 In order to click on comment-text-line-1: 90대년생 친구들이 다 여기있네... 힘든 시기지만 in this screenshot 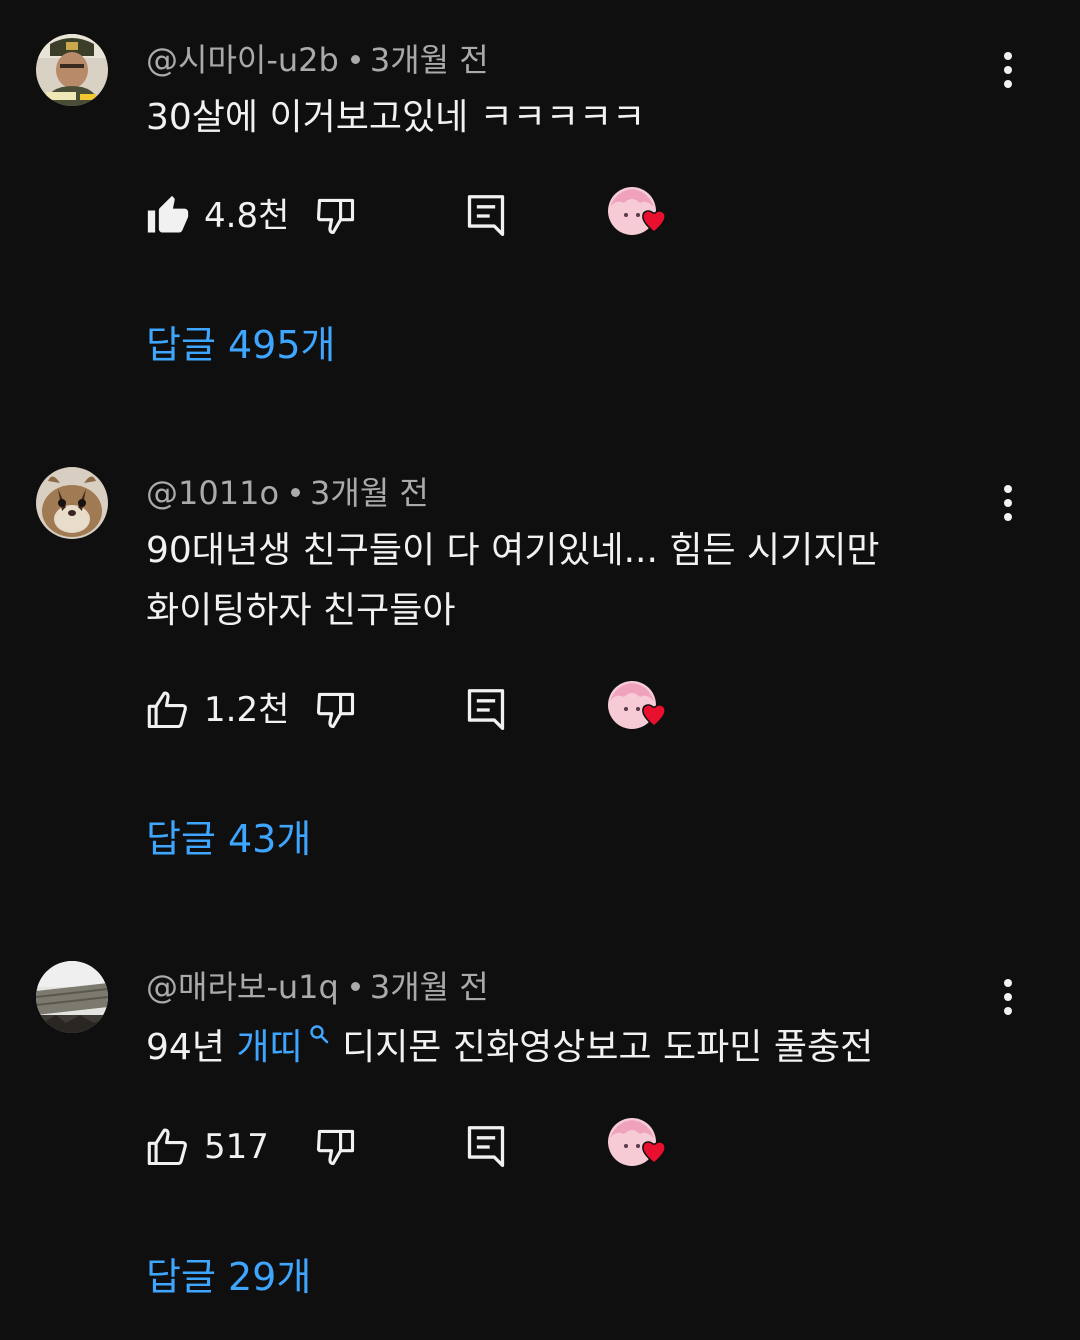, I will do `click(513, 550)`.